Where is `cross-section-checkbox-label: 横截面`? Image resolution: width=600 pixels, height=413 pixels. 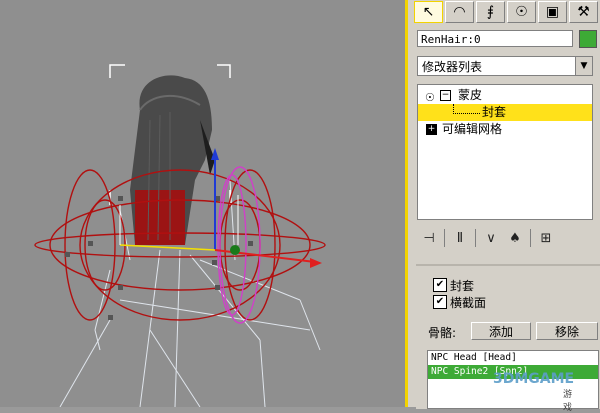 cross-section-checkbox-label: 横截面 is located at coordinates (468, 303).